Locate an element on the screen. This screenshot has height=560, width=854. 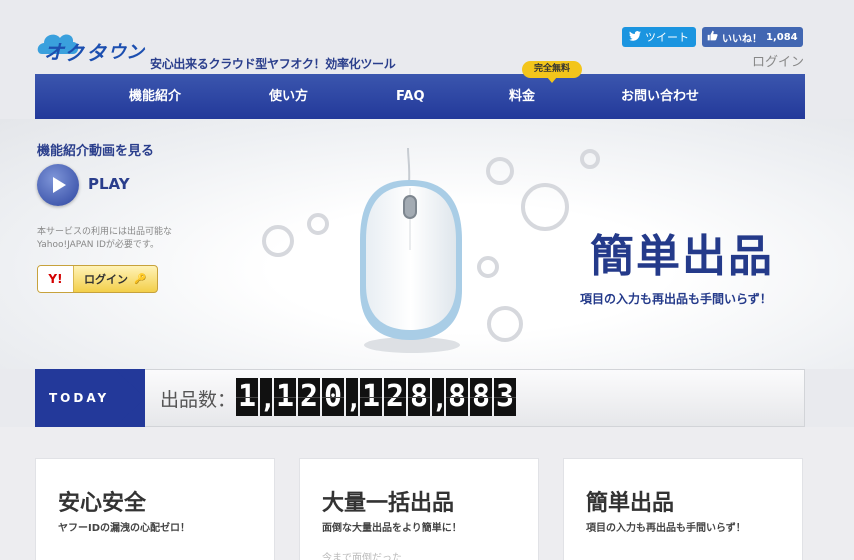
counter-digit: 3 is located at coordinates (505, 397).